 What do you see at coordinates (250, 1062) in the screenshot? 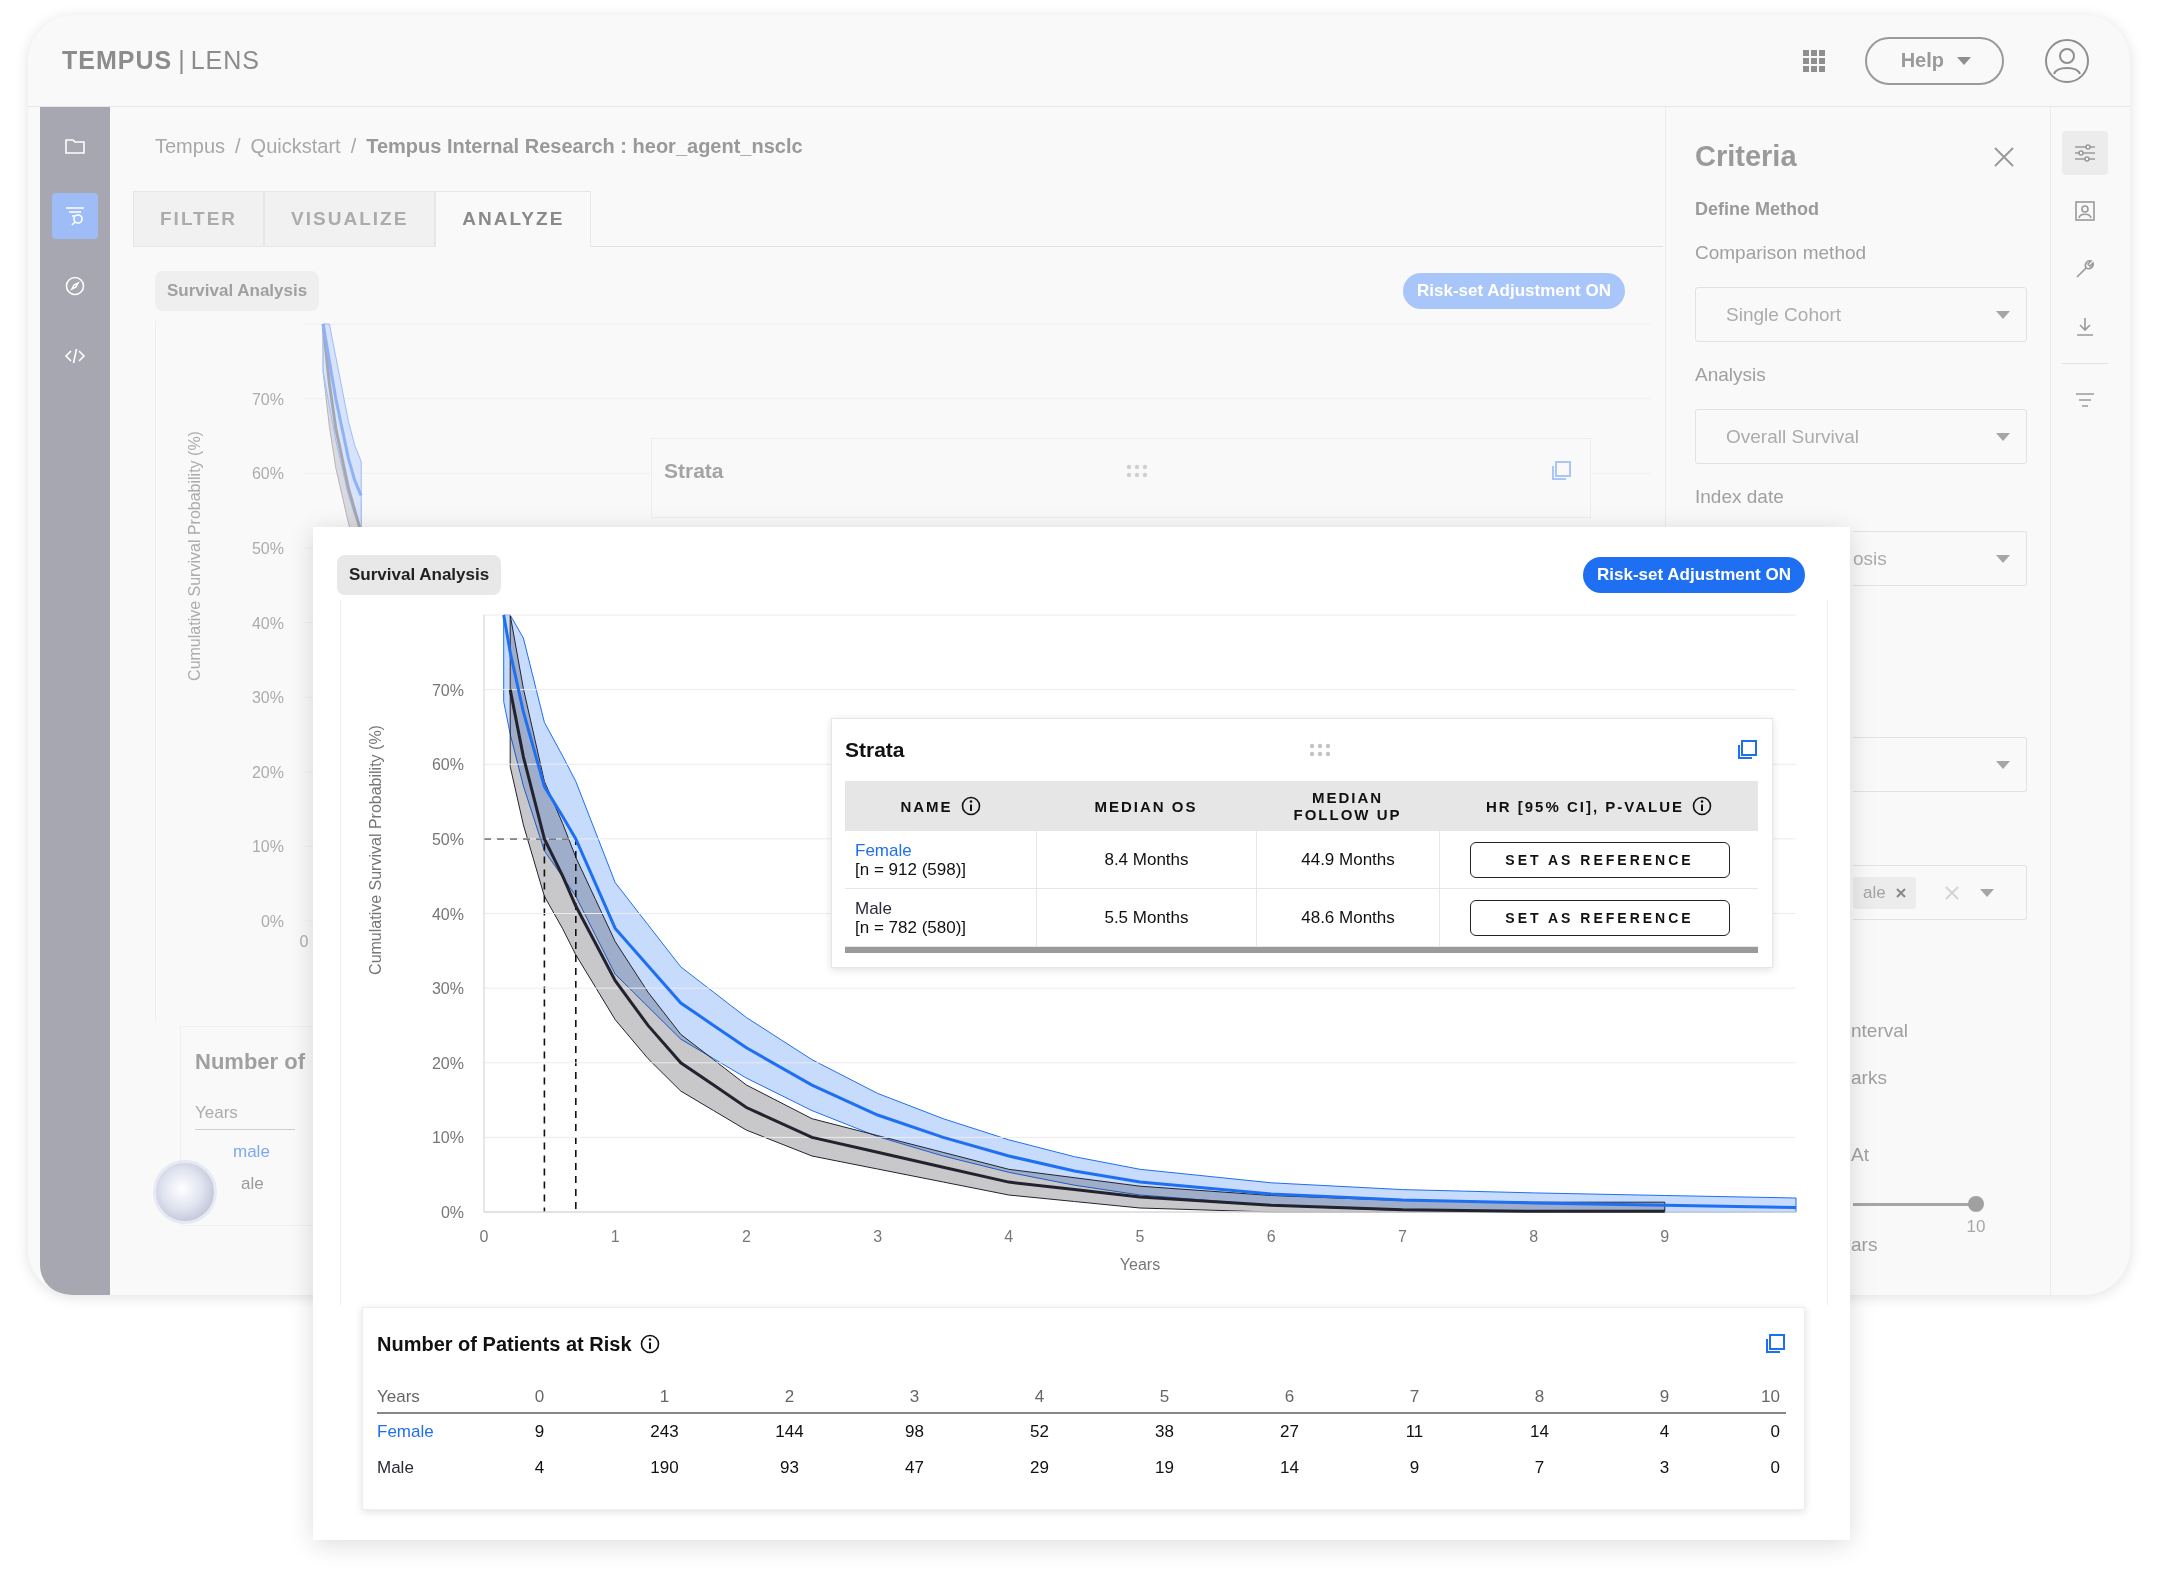
I see `panel-title: Number of` at bounding box center [250, 1062].